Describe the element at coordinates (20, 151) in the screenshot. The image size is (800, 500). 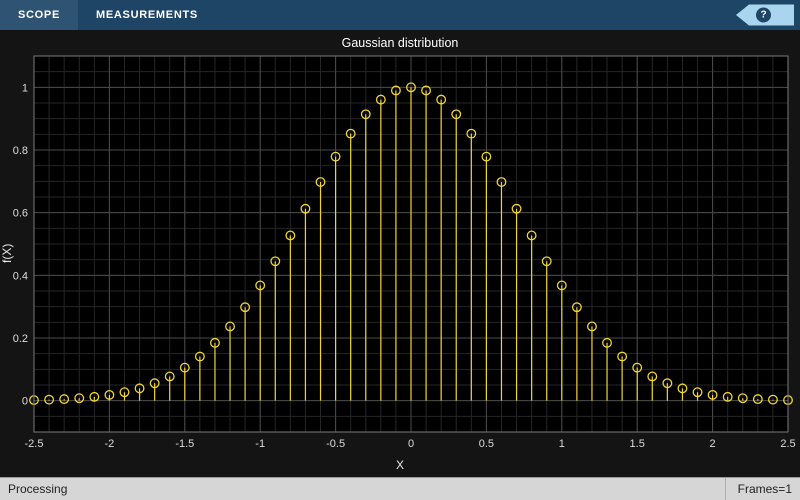
I see `svg-text: 0.8` at that location.